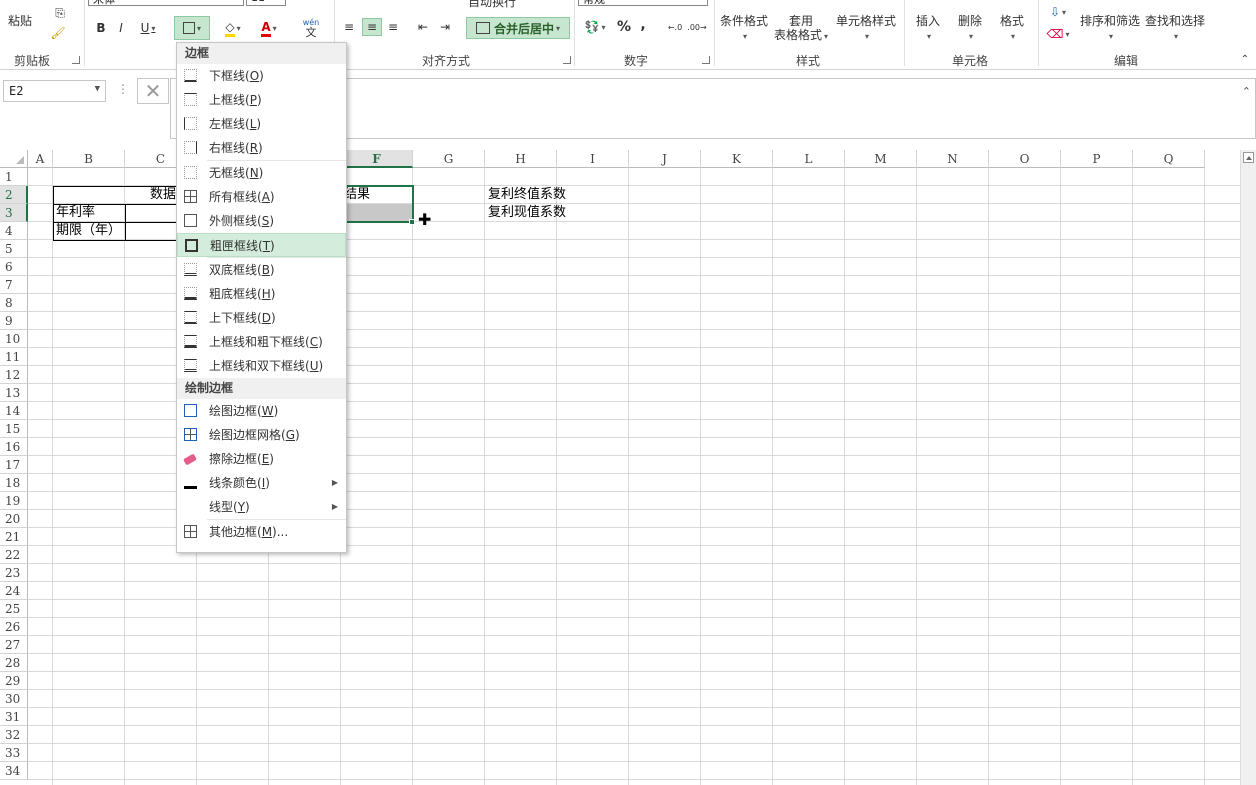 The height and width of the screenshot is (785, 1256). Describe the element at coordinates (14, 771) in the screenshot. I see `row-header-34: 34` at that location.